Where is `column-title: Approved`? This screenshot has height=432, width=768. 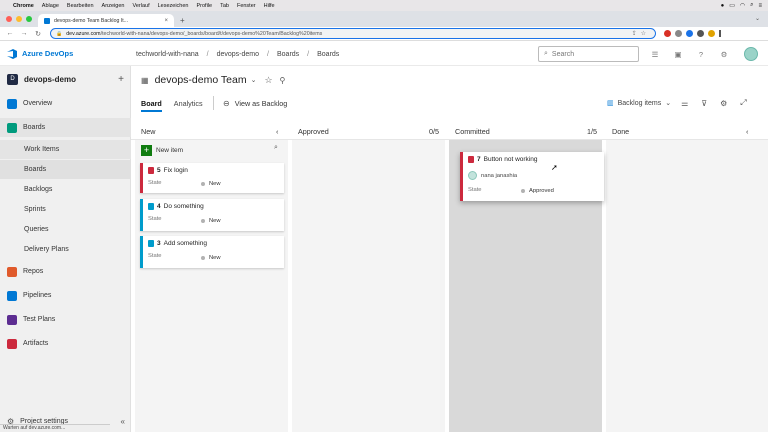 column-title: Approved is located at coordinates (313, 131).